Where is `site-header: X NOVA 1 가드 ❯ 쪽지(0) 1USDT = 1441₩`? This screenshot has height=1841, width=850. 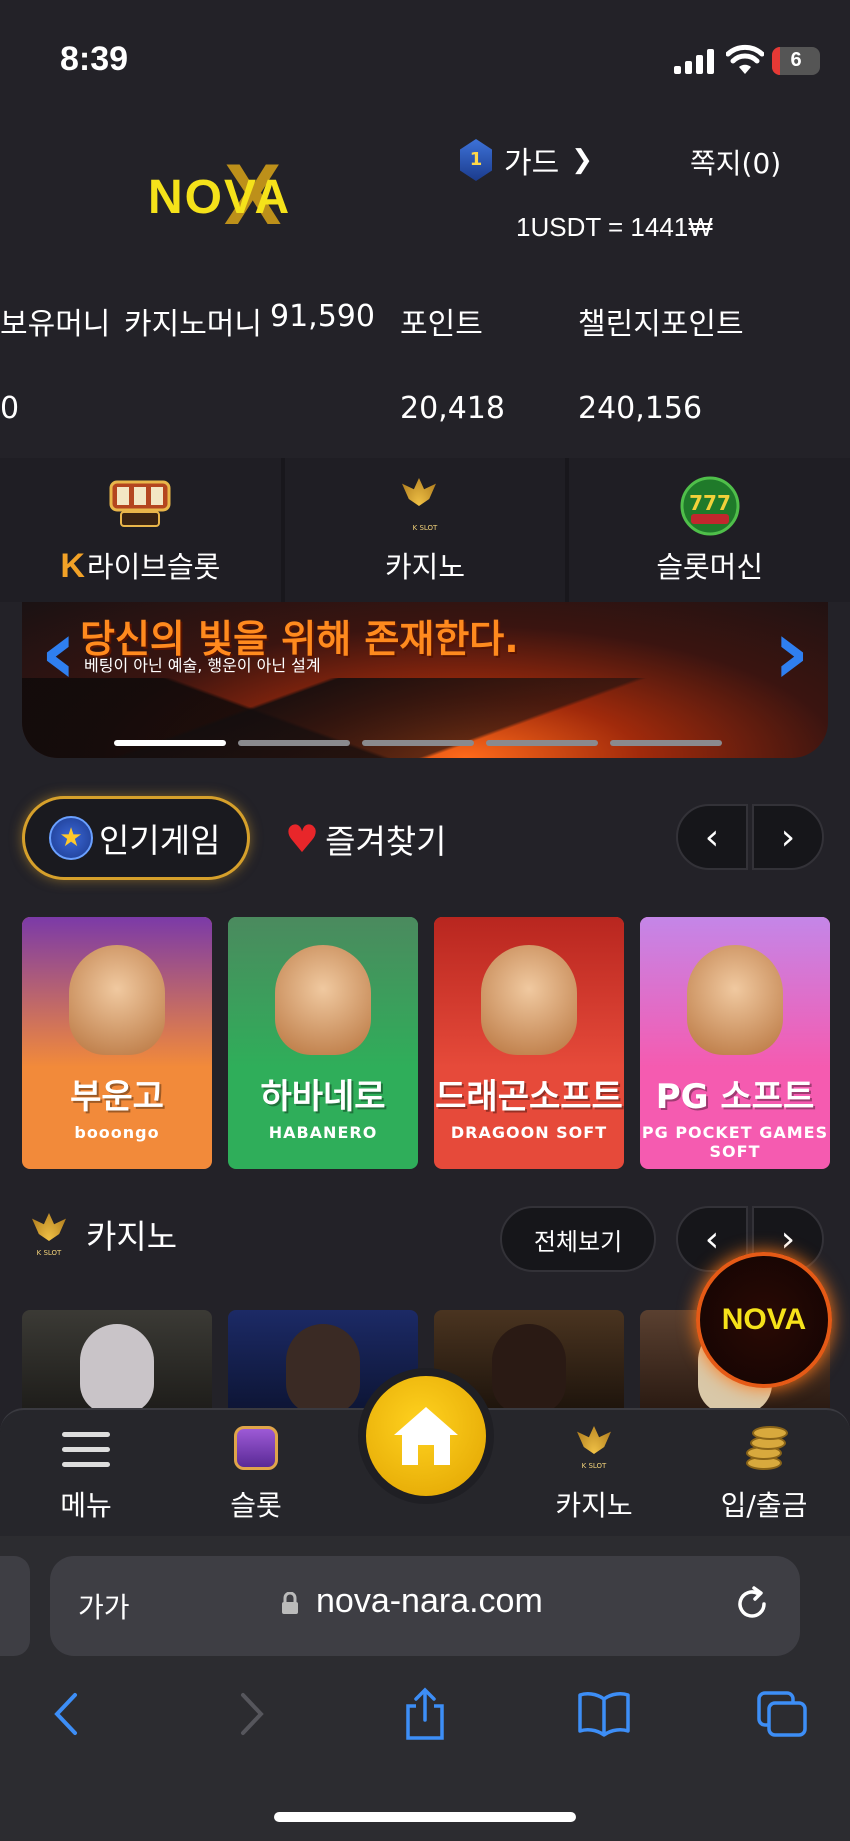 site-header: X NOVA 1 가드 ❯ 쪽지(0) 1USDT = 1441₩ is located at coordinates (425, 185).